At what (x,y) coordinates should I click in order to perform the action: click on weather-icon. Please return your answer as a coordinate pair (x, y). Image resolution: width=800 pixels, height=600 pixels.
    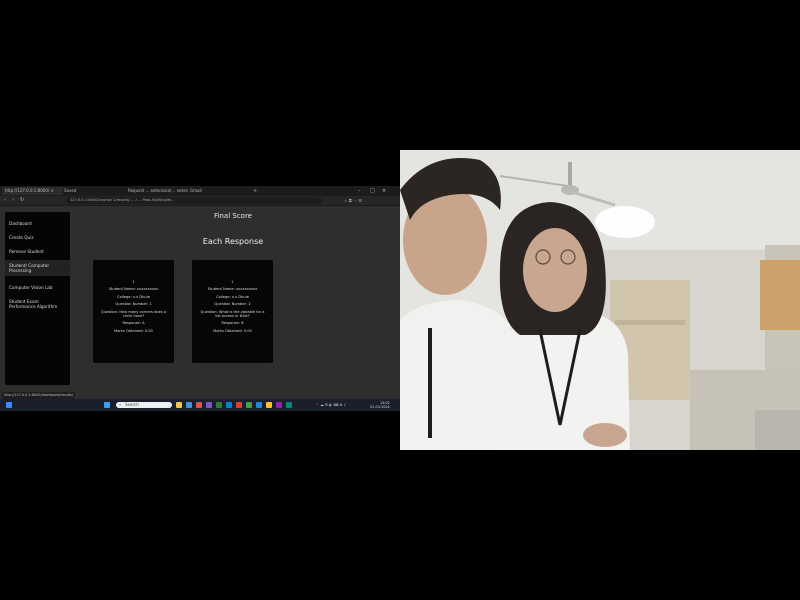
    Looking at the image, I should click on (9, 405).